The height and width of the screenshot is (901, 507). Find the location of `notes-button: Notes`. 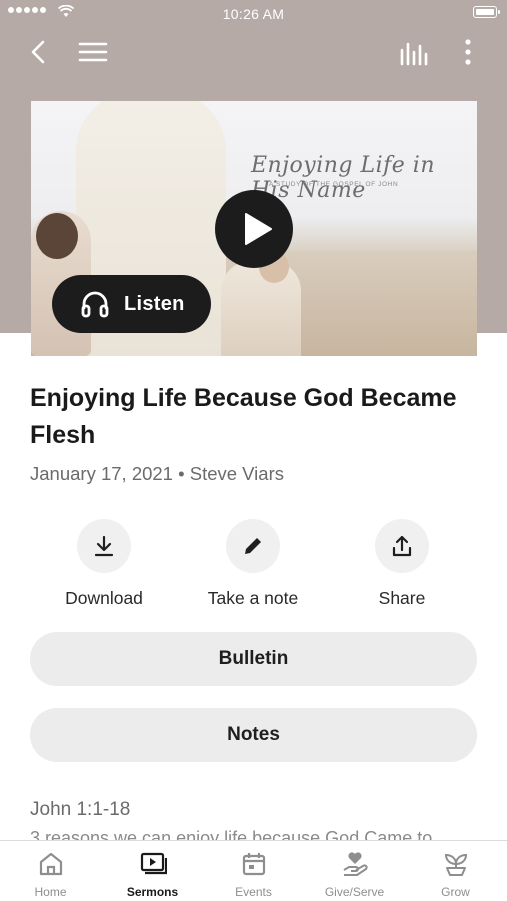

notes-button: Notes is located at coordinates (253, 735).